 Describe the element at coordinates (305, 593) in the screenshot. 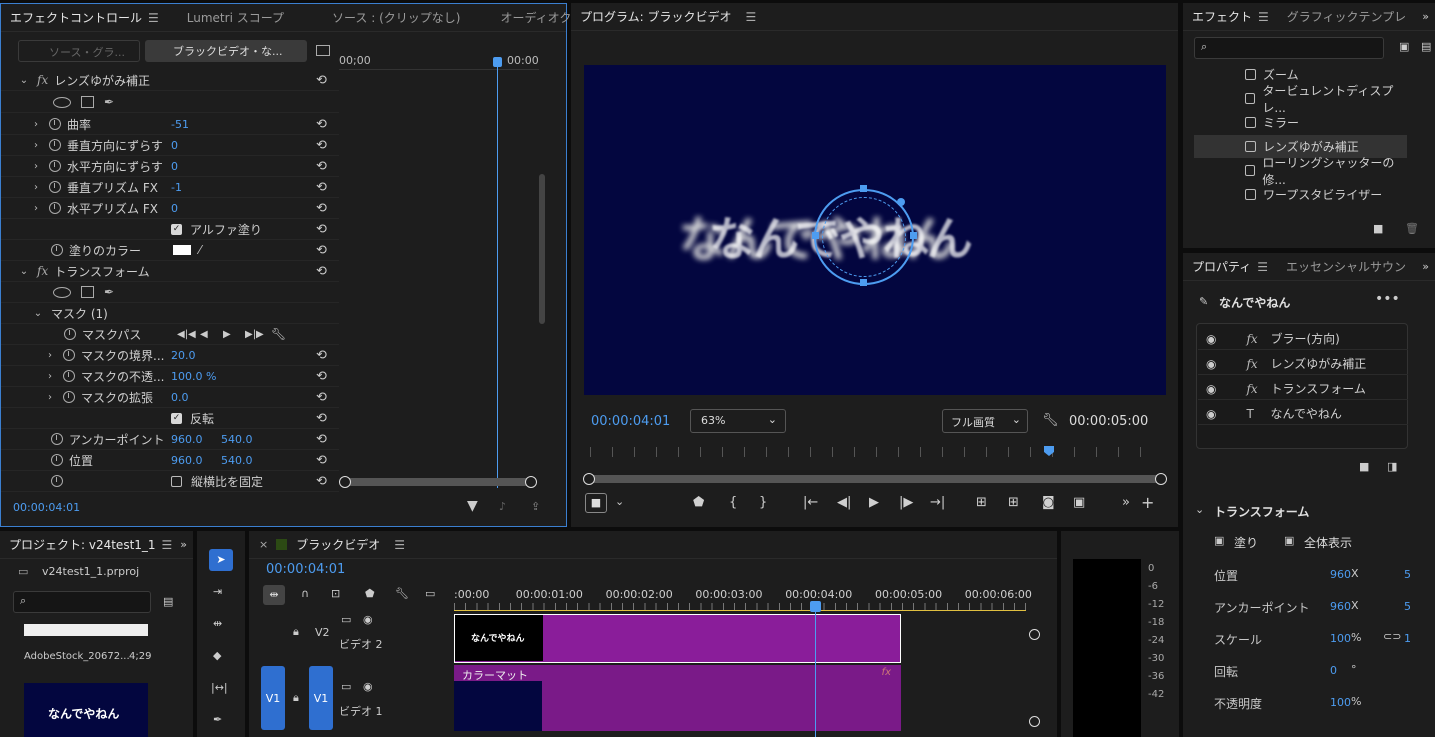

I see `magnet-icon: ∩` at that location.